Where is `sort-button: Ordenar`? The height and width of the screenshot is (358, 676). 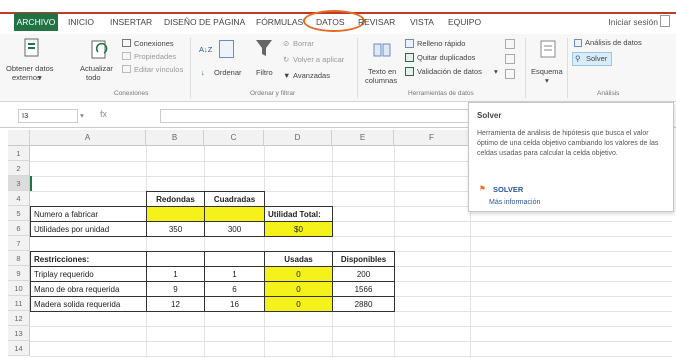 sort-button: Ordenar is located at coordinates (228, 72).